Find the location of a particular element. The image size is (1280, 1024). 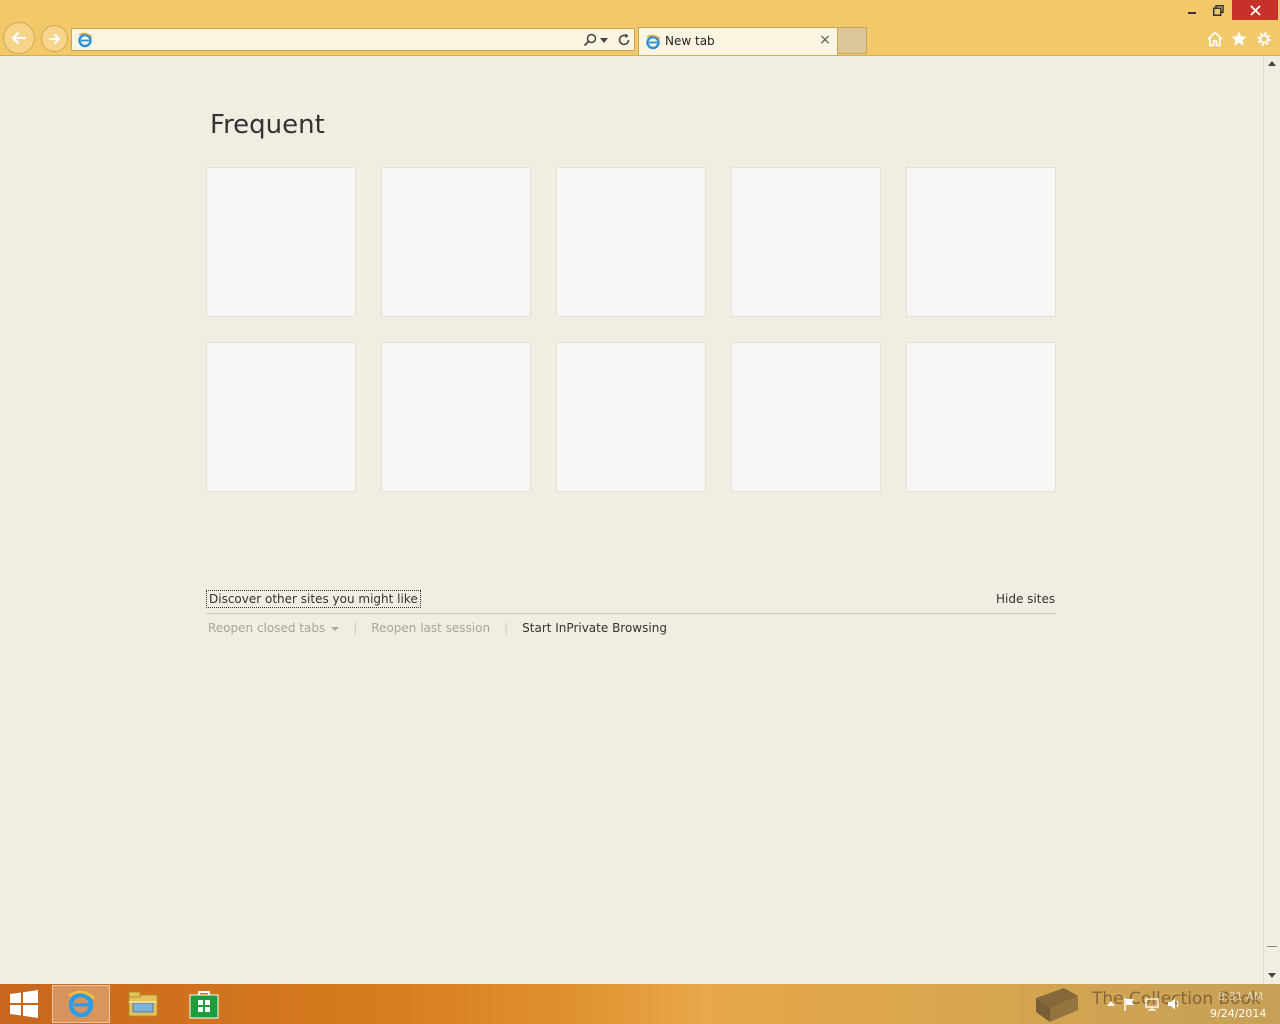

start-inprivate-link: Start InPrivate Browsing is located at coordinates (594, 628).